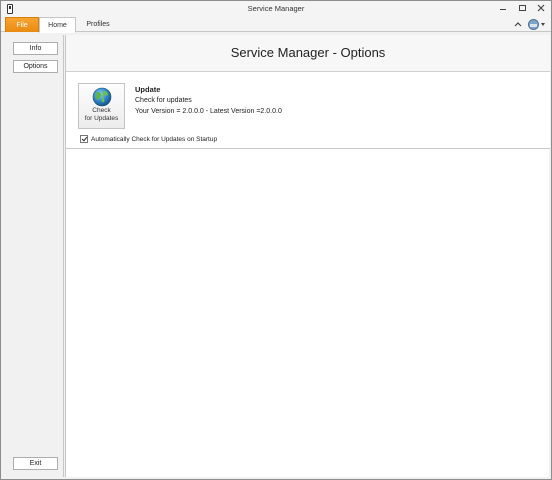 This screenshot has height=480, width=552. I want to click on theme-icon, so click(533, 24).